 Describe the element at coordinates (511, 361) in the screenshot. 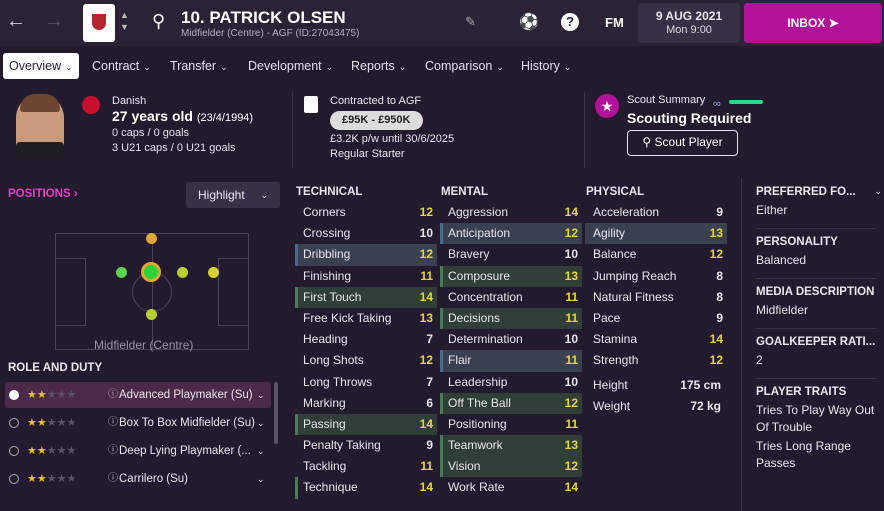

I see `attribute-row: Flair 11` at that location.